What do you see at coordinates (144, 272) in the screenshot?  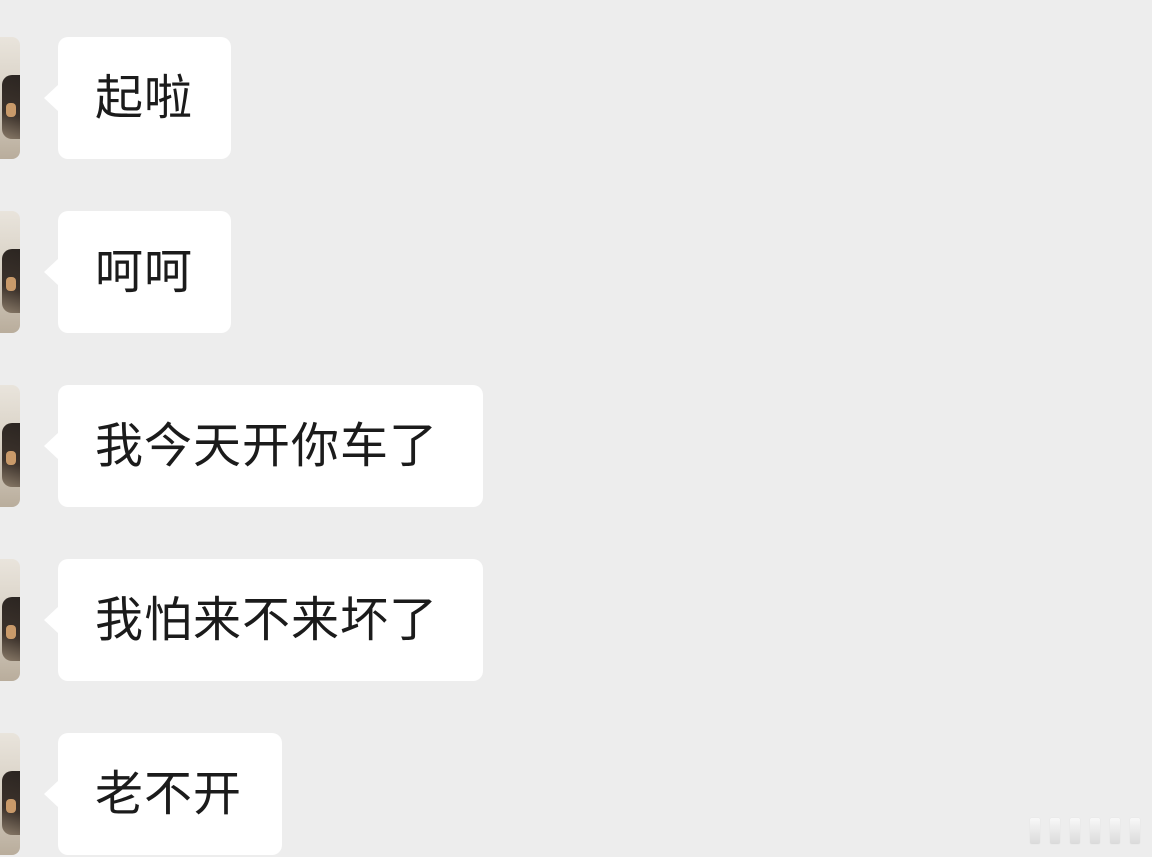 I see `message-text: 呵呵` at bounding box center [144, 272].